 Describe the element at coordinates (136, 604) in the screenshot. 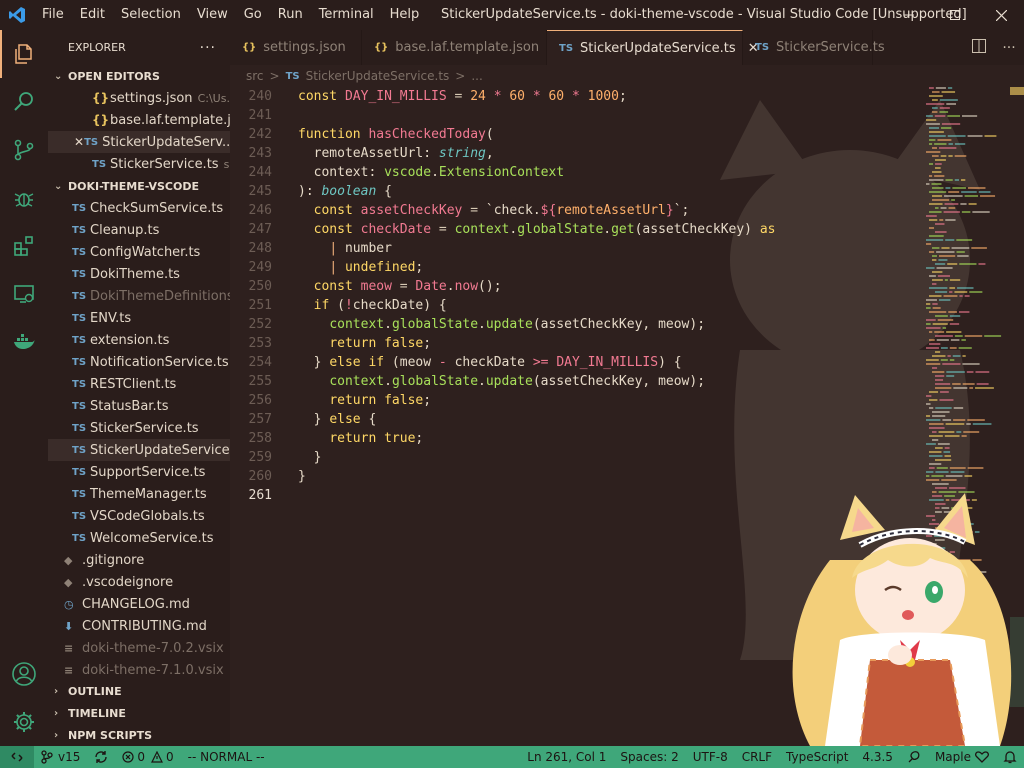

I see `file-name: CHANGELOG.md` at that location.